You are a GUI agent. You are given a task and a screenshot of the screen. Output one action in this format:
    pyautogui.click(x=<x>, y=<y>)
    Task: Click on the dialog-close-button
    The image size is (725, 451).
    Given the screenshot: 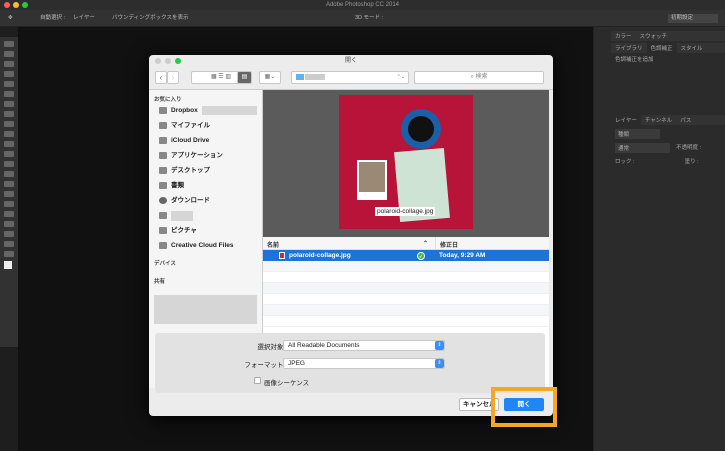 What is the action you would take?
    pyautogui.click(x=158, y=61)
    